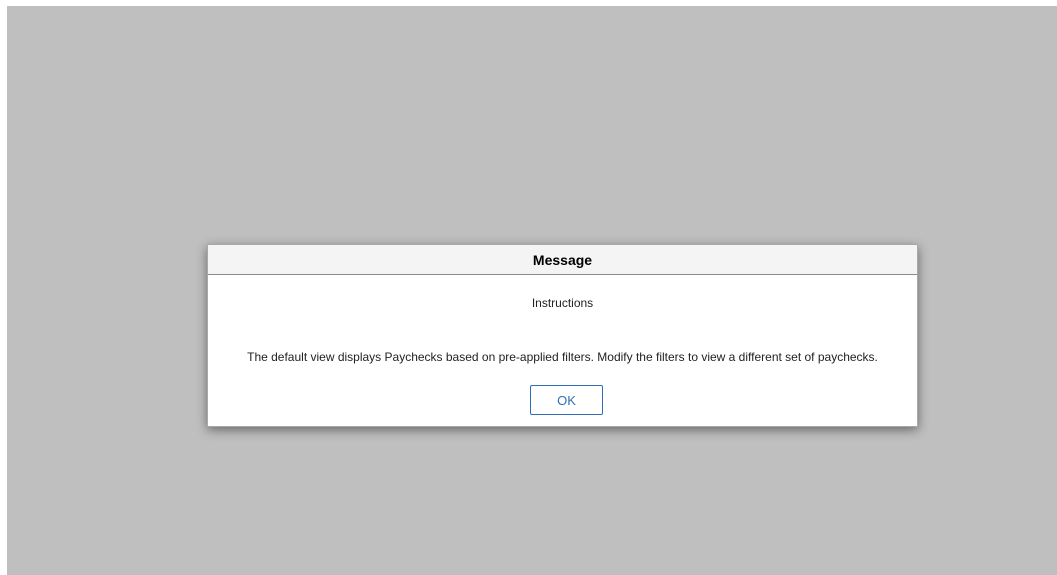  What do you see at coordinates (566, 400) in the screenshot?
I see `ok-button: OK` at bounding box center [566, 400].